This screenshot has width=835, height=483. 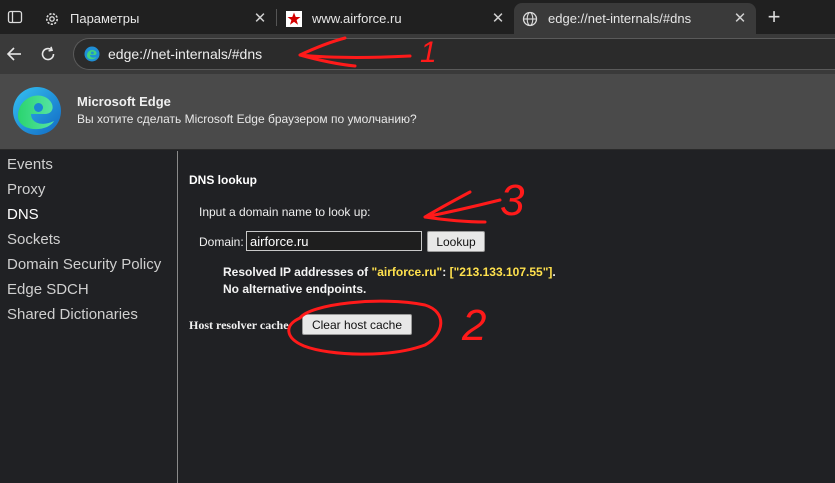 What do you see at coordinates (26, 189) in the screenshot?
I see `sidebar-item-proxy: Proxy` at bounding box center [26, 189].